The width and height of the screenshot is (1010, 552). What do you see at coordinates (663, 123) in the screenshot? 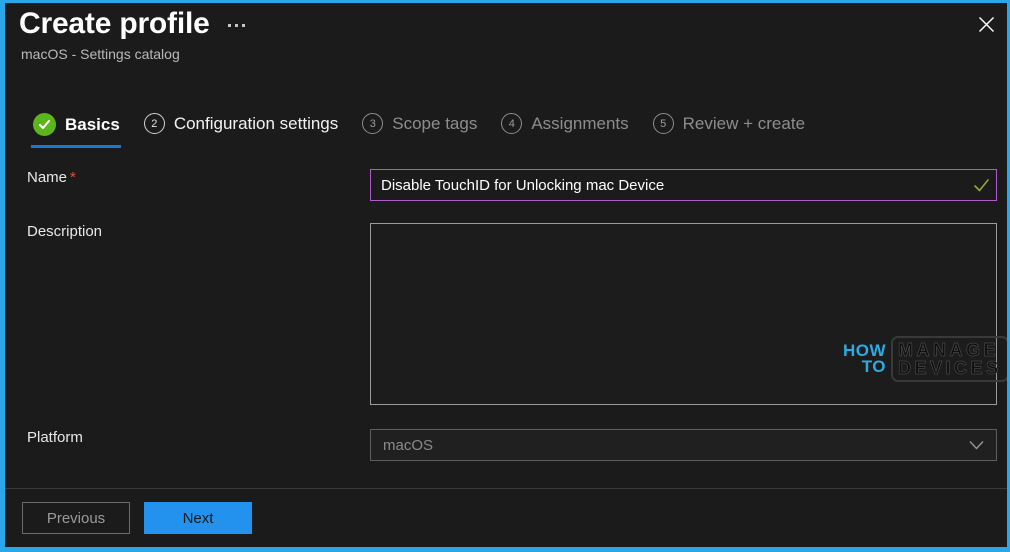
I see `step-number-5: 5` at bounding box center [663, 123].